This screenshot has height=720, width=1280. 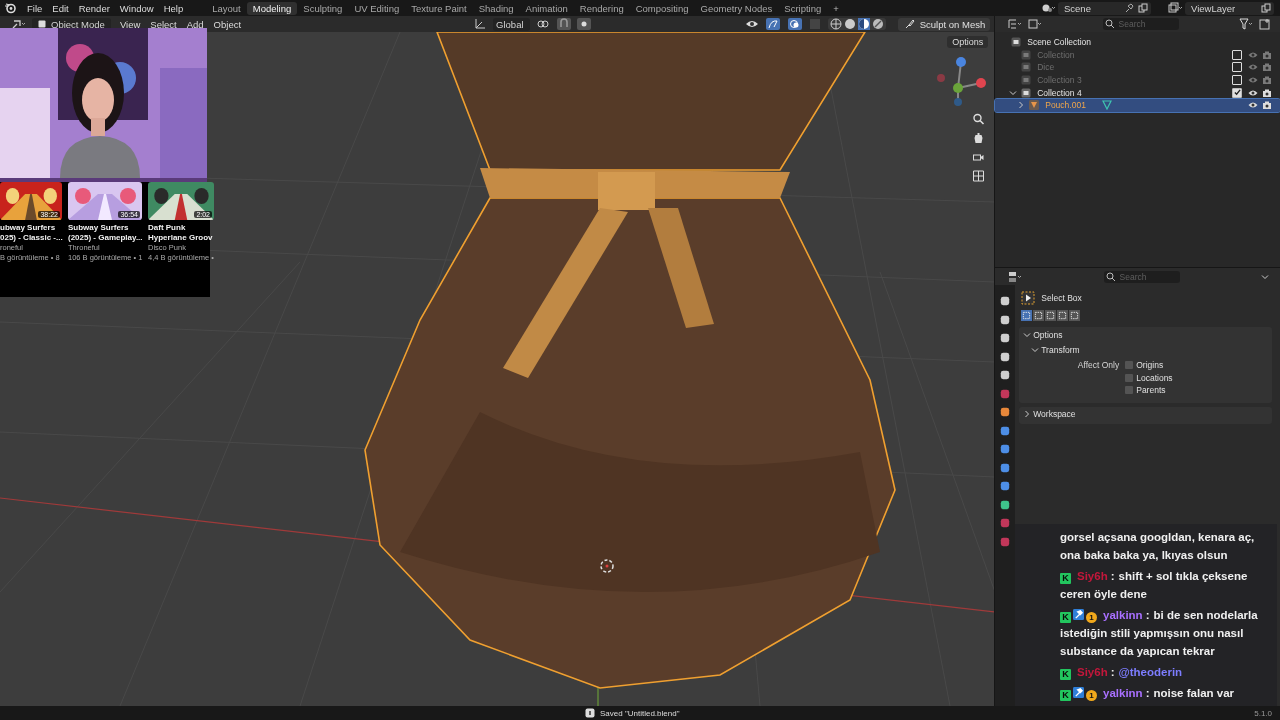 I want to click on material-sphere-icon, so click(x=863, y=24).